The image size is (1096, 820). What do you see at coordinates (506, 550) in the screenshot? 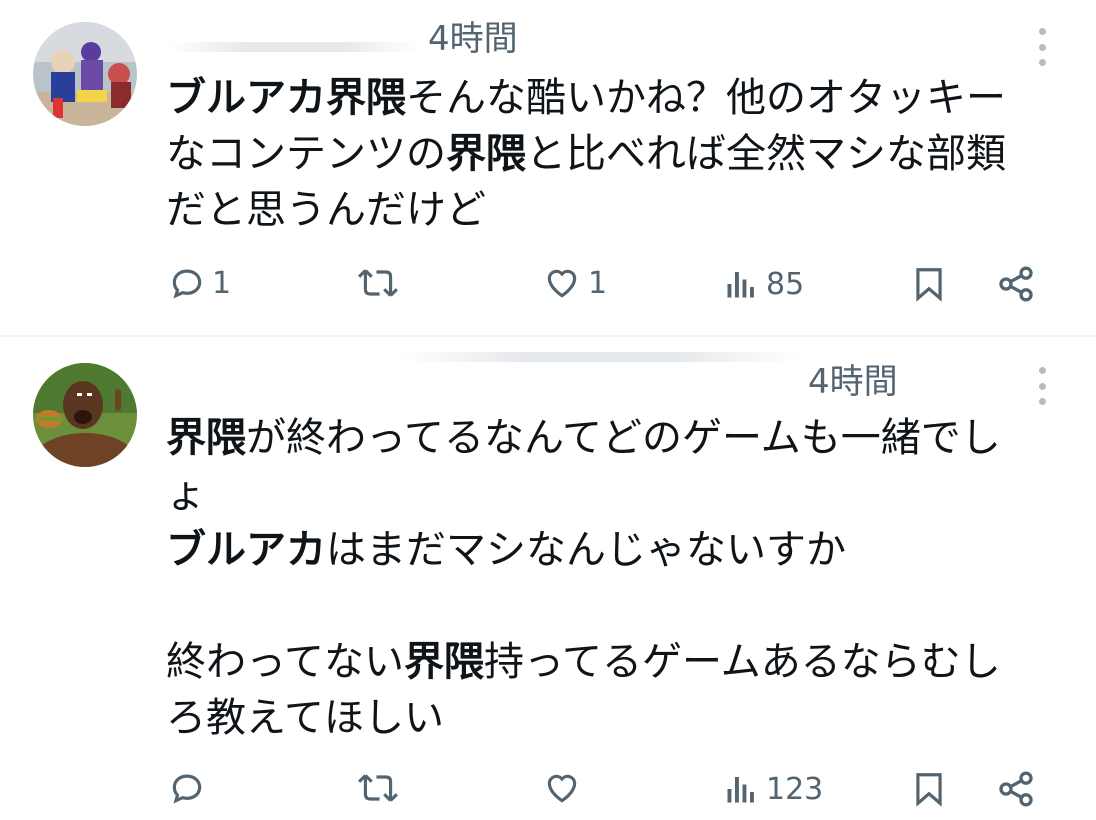
I see `tweet-line: ブルアカはまだマシなんじゃないすか` at bounding box center [506, 550].